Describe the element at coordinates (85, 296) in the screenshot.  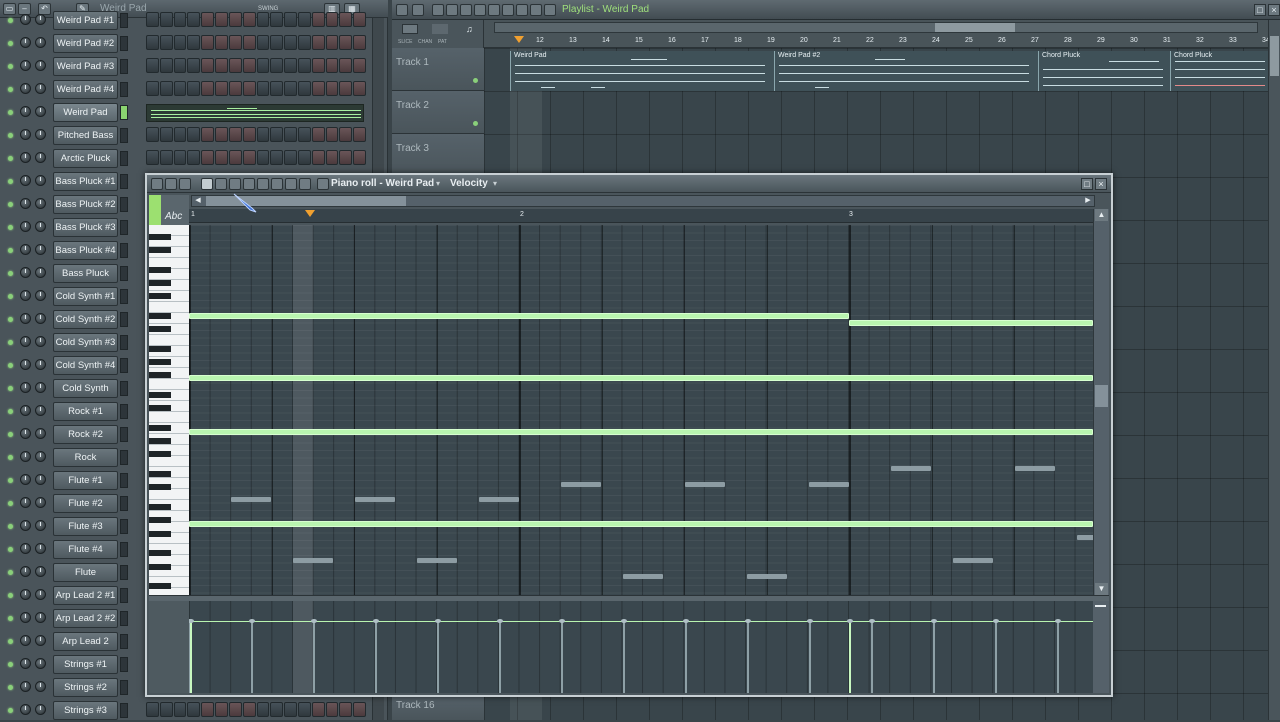
I see `channel-name-button: Cold Synth #1` at that location.